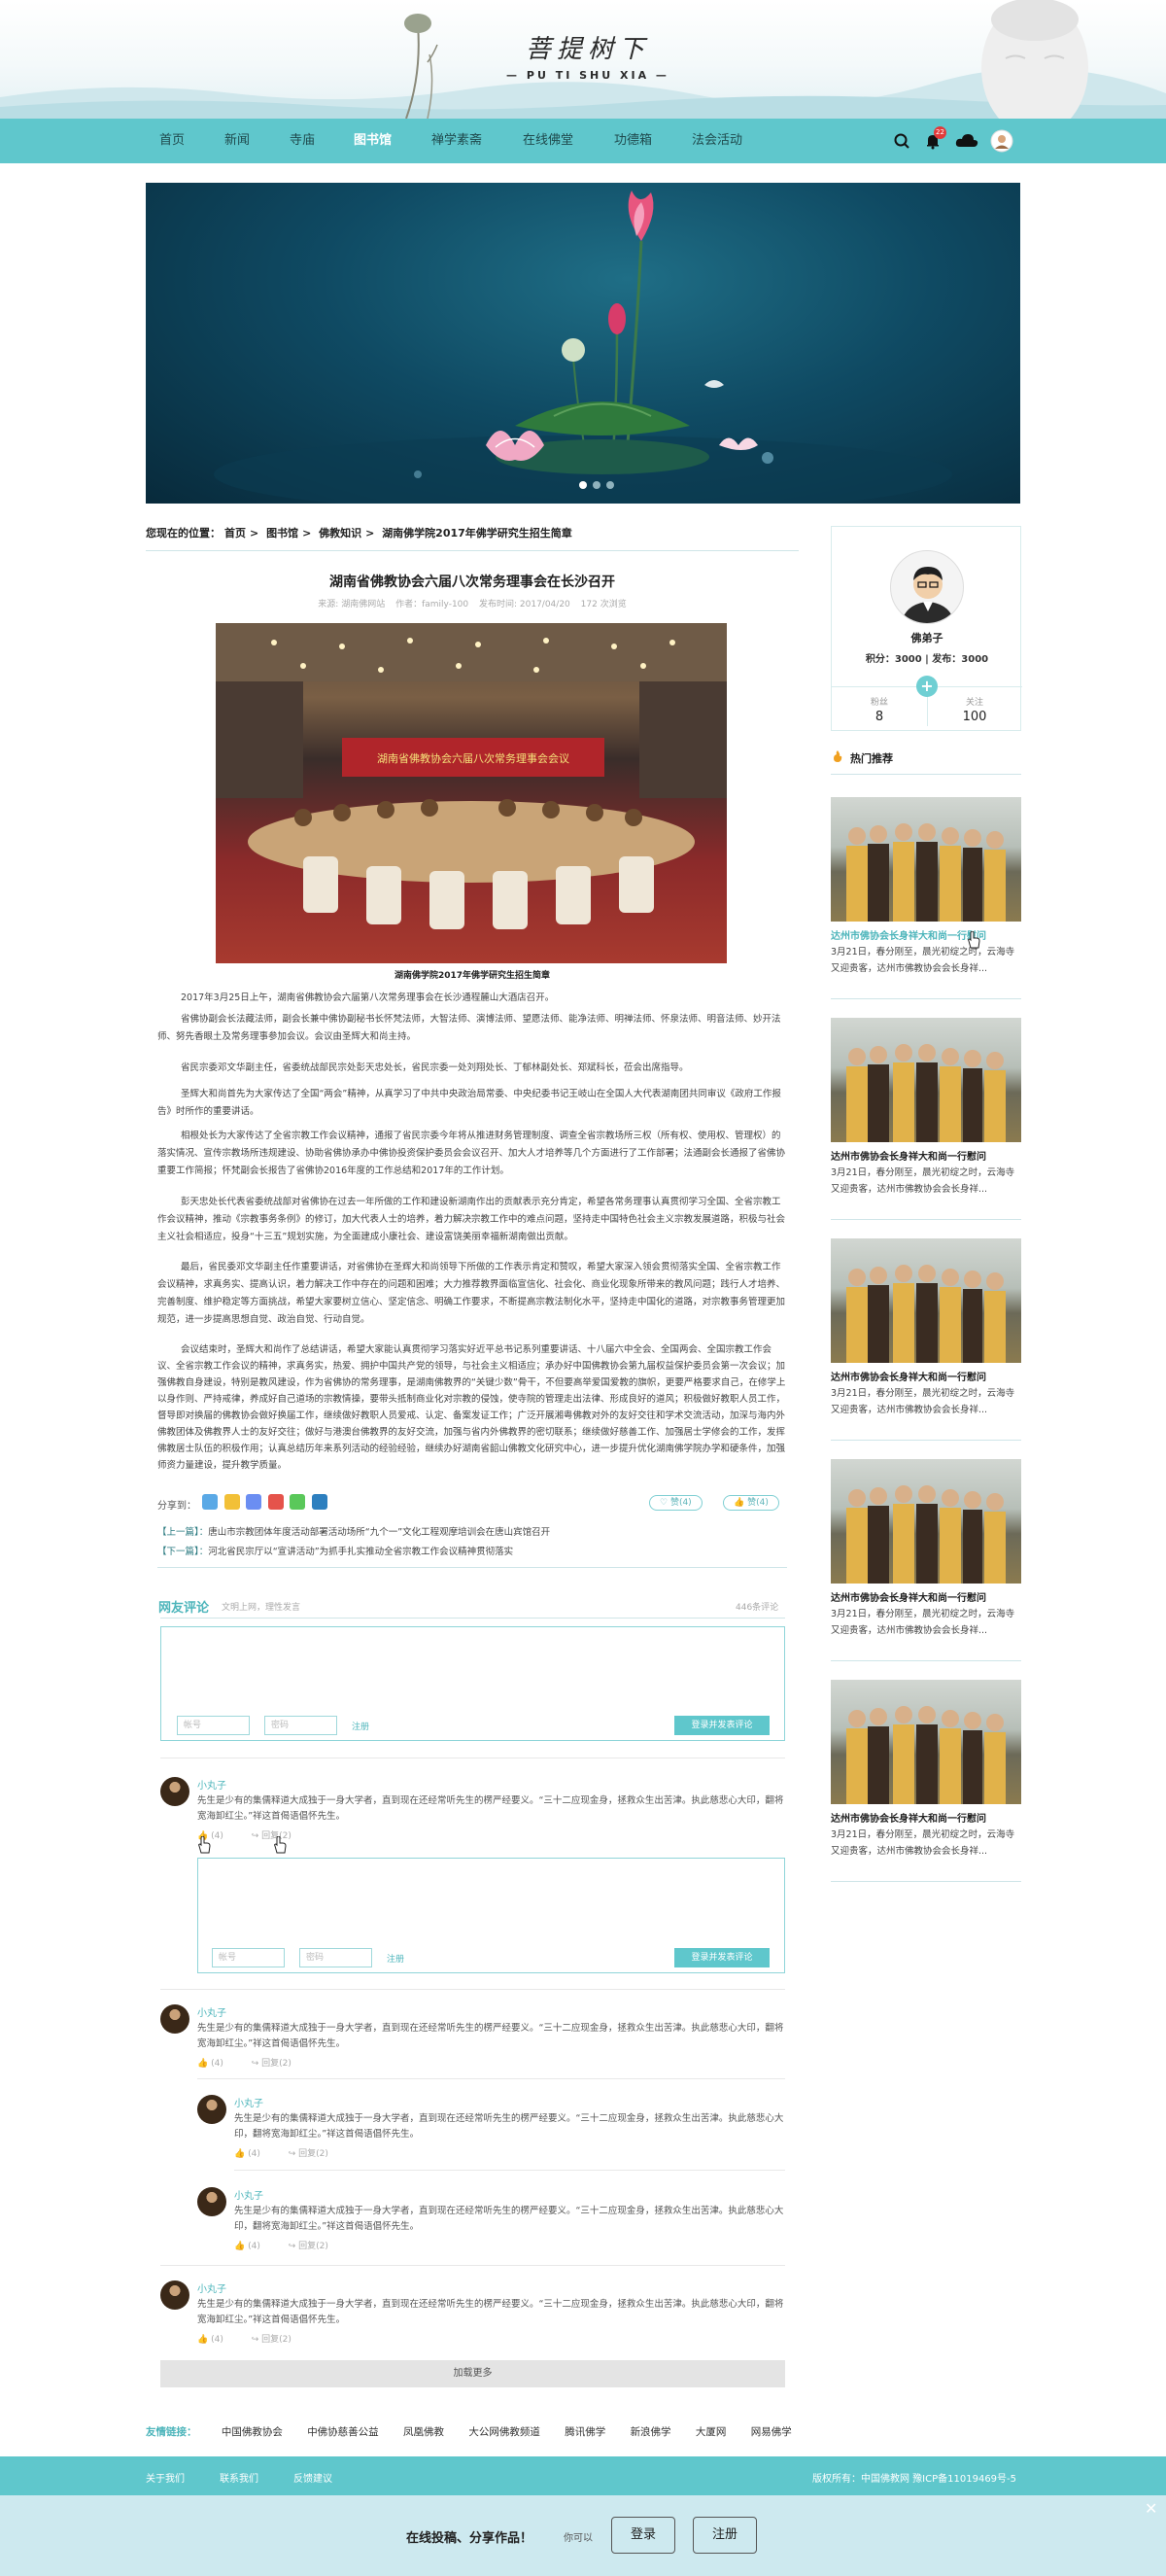  Describe the element at coordinates (633, 141) in the screenshot. I see `nav-item-merit-box: 功德箱` at that location.